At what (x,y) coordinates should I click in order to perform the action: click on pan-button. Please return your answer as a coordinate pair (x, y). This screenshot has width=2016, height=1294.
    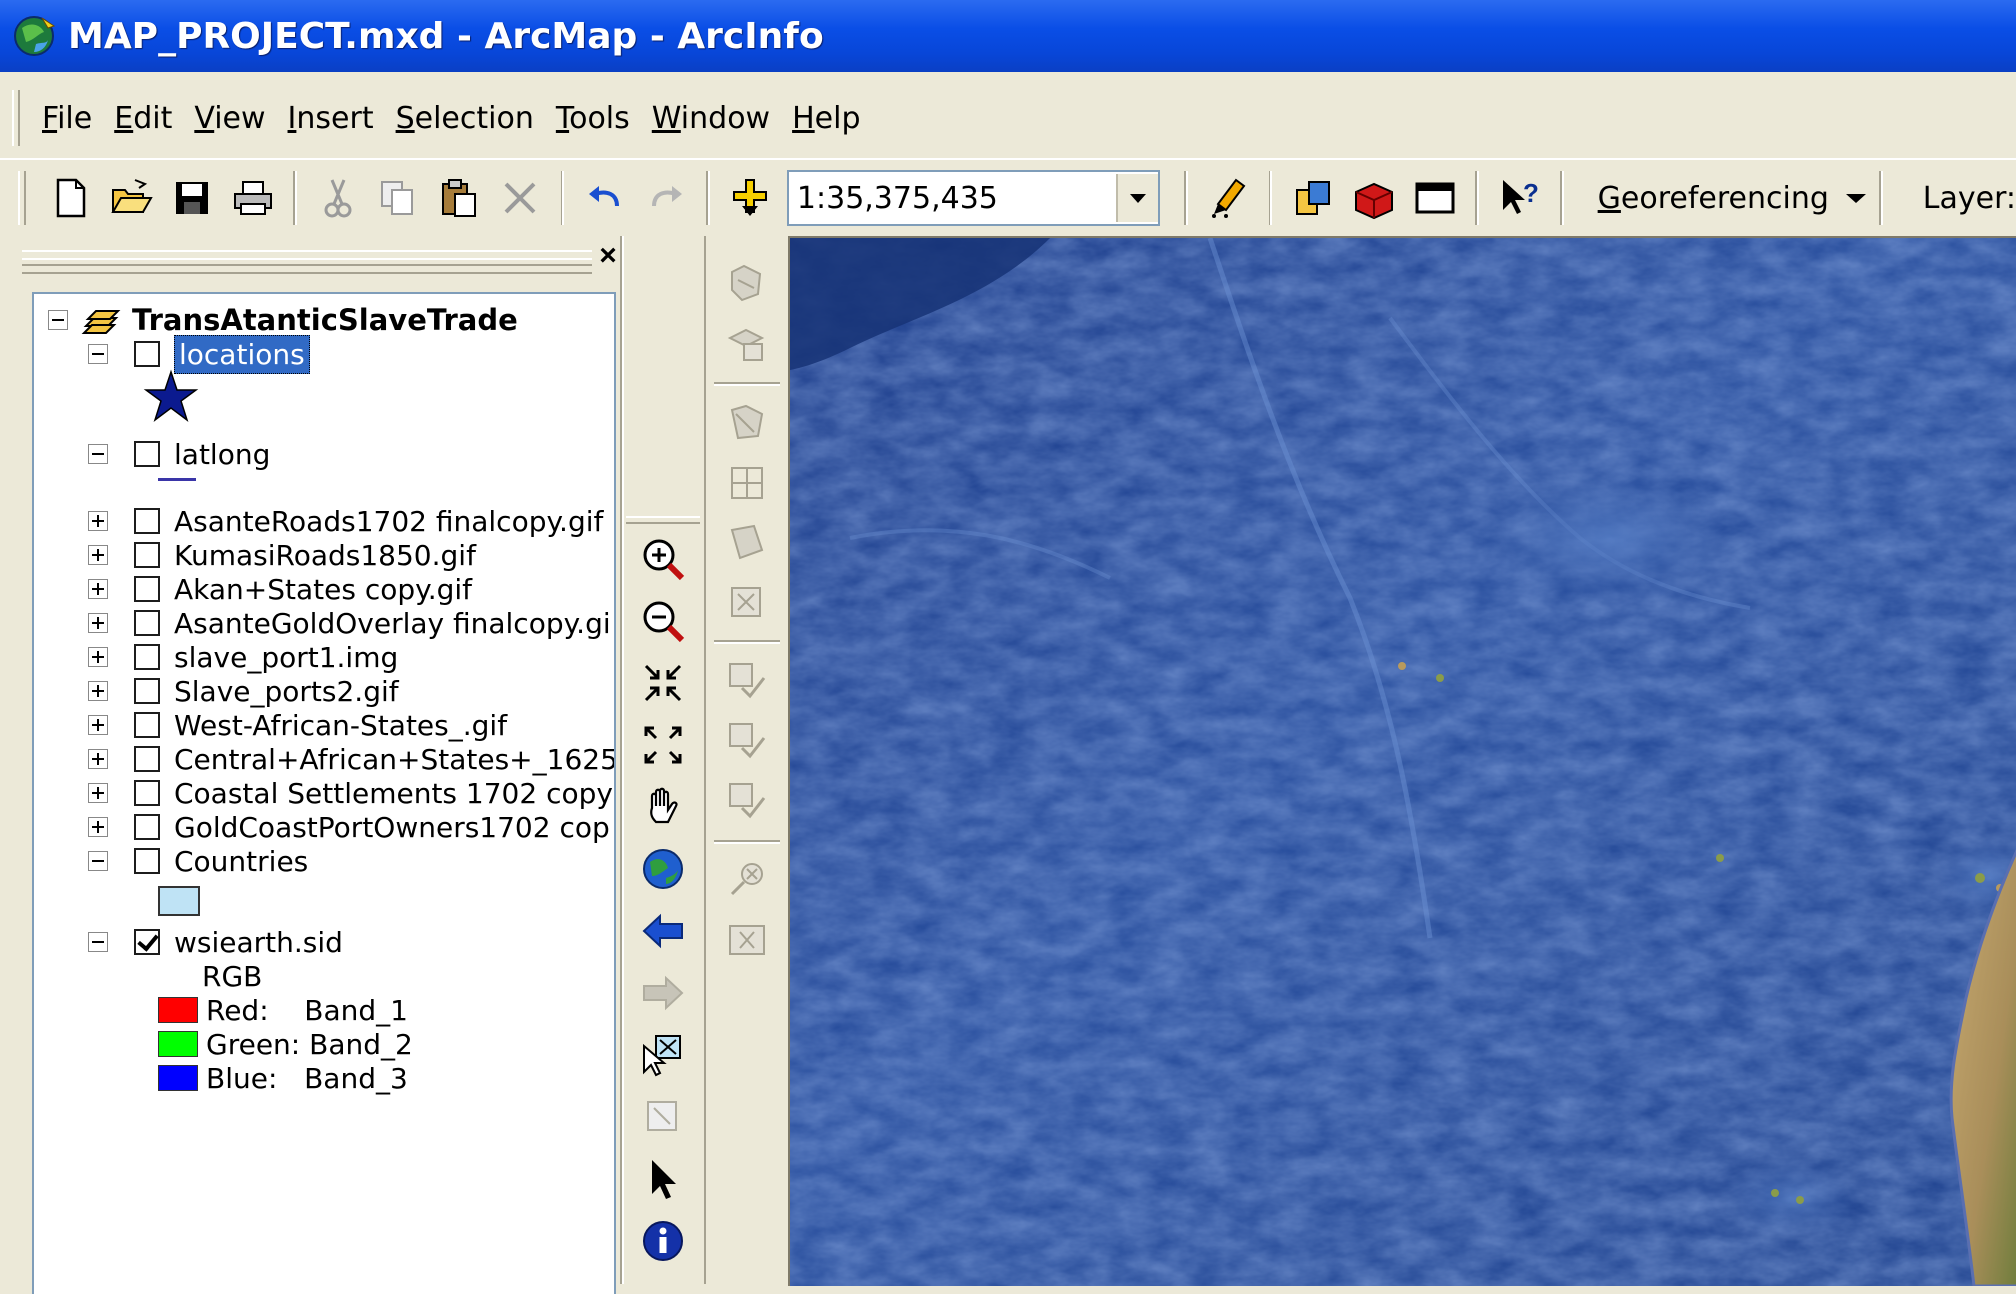
    Looking at the image, I should click on (663, 807).